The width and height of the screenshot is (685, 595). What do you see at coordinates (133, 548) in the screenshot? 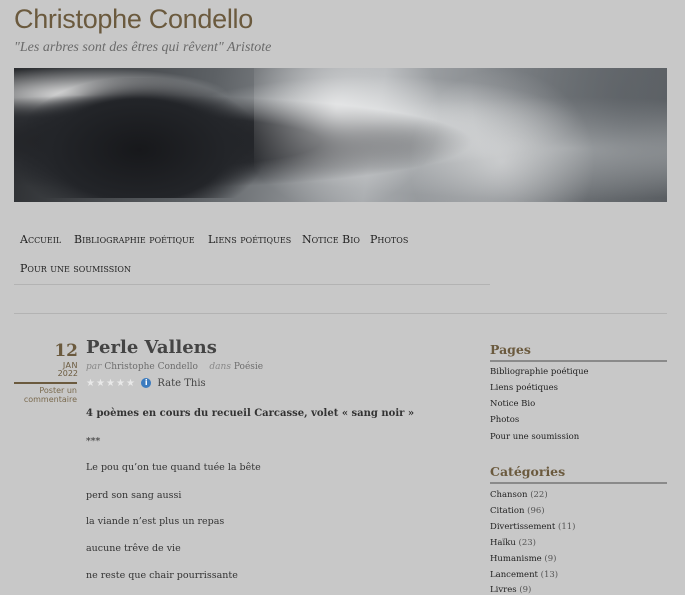
I see `poem-line: aucune trêve de vie` at bounding box center [133, 548].